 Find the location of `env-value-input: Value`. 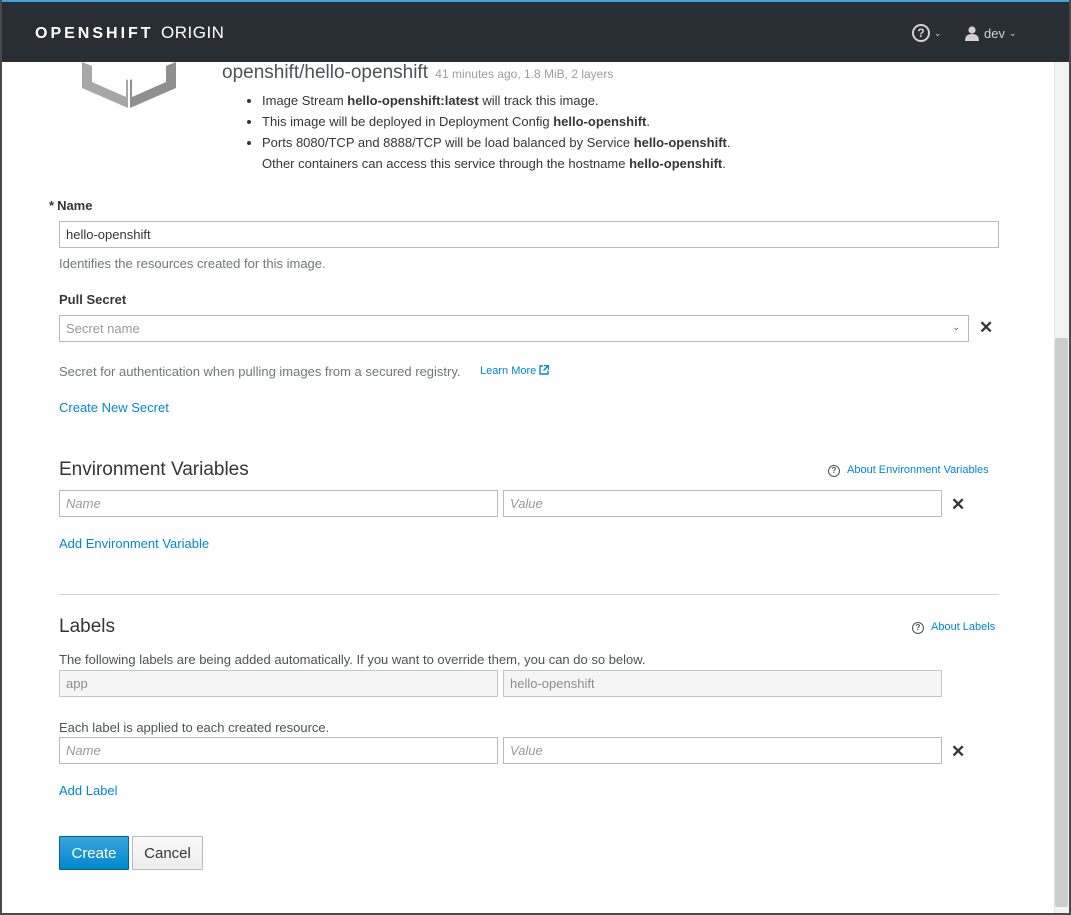

env-value-input: Value is located at coordinates (722, 503).